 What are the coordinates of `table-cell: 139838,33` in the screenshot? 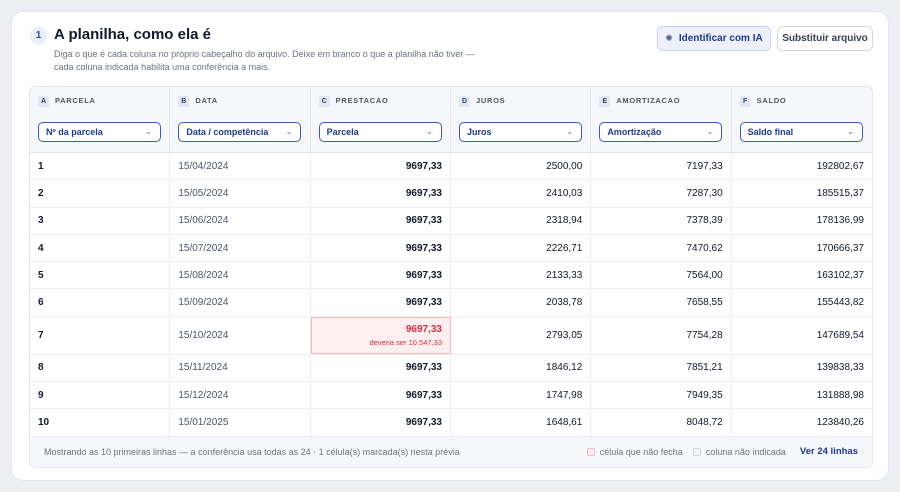 It's located at (840, 368).